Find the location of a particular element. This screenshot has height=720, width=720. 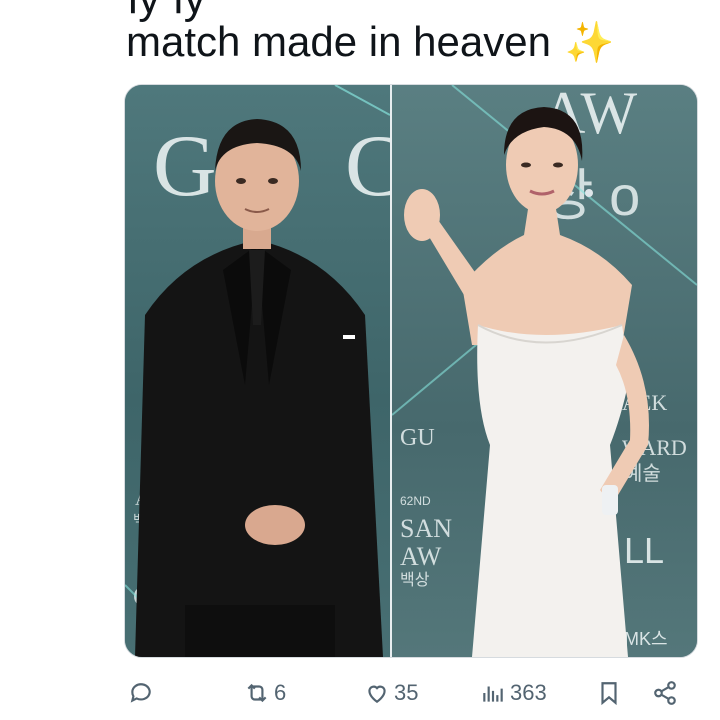

bookmark-icon is located at coordinates (609, 694).